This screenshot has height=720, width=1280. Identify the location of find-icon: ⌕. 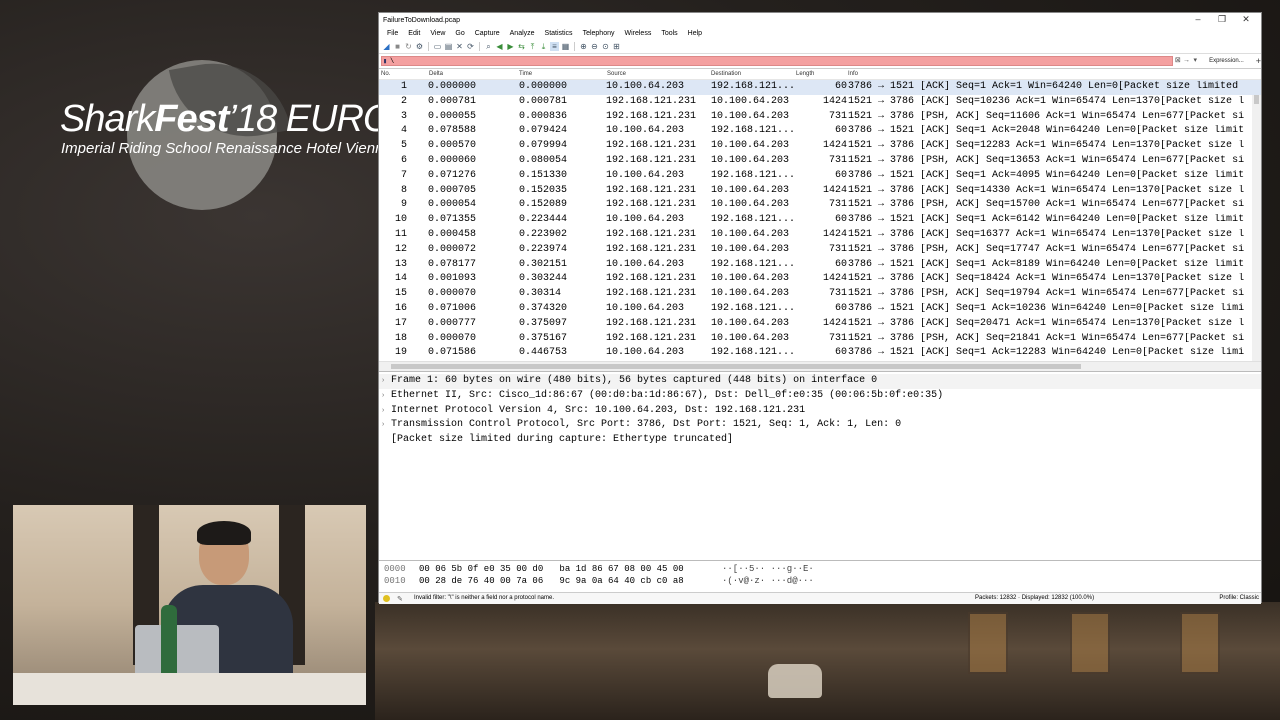
(488, 46).